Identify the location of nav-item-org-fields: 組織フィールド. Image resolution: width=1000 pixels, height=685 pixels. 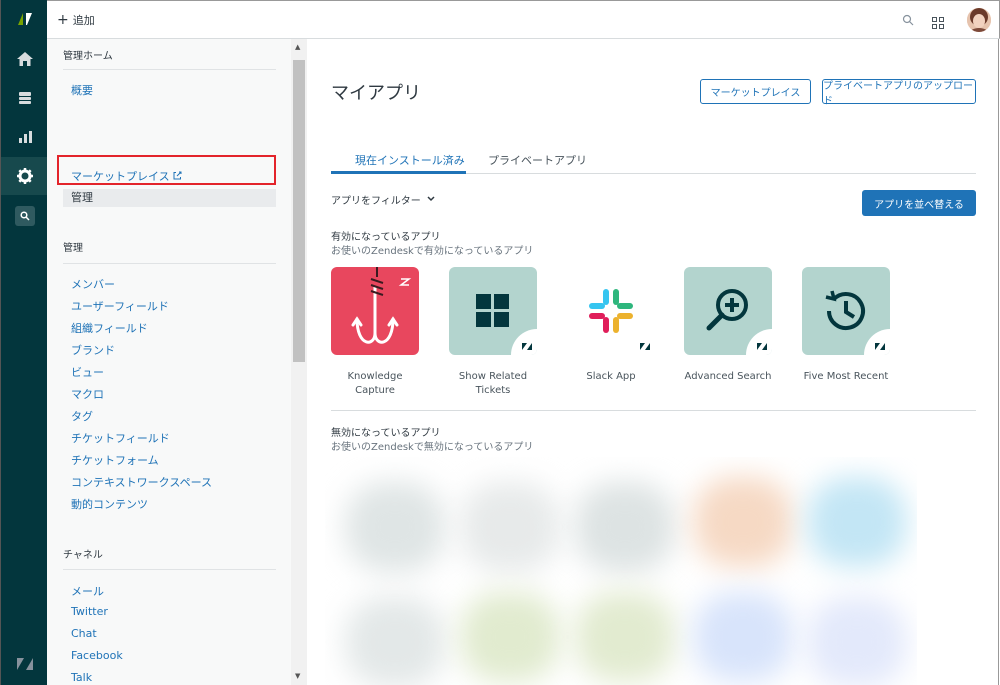
(109, 328).